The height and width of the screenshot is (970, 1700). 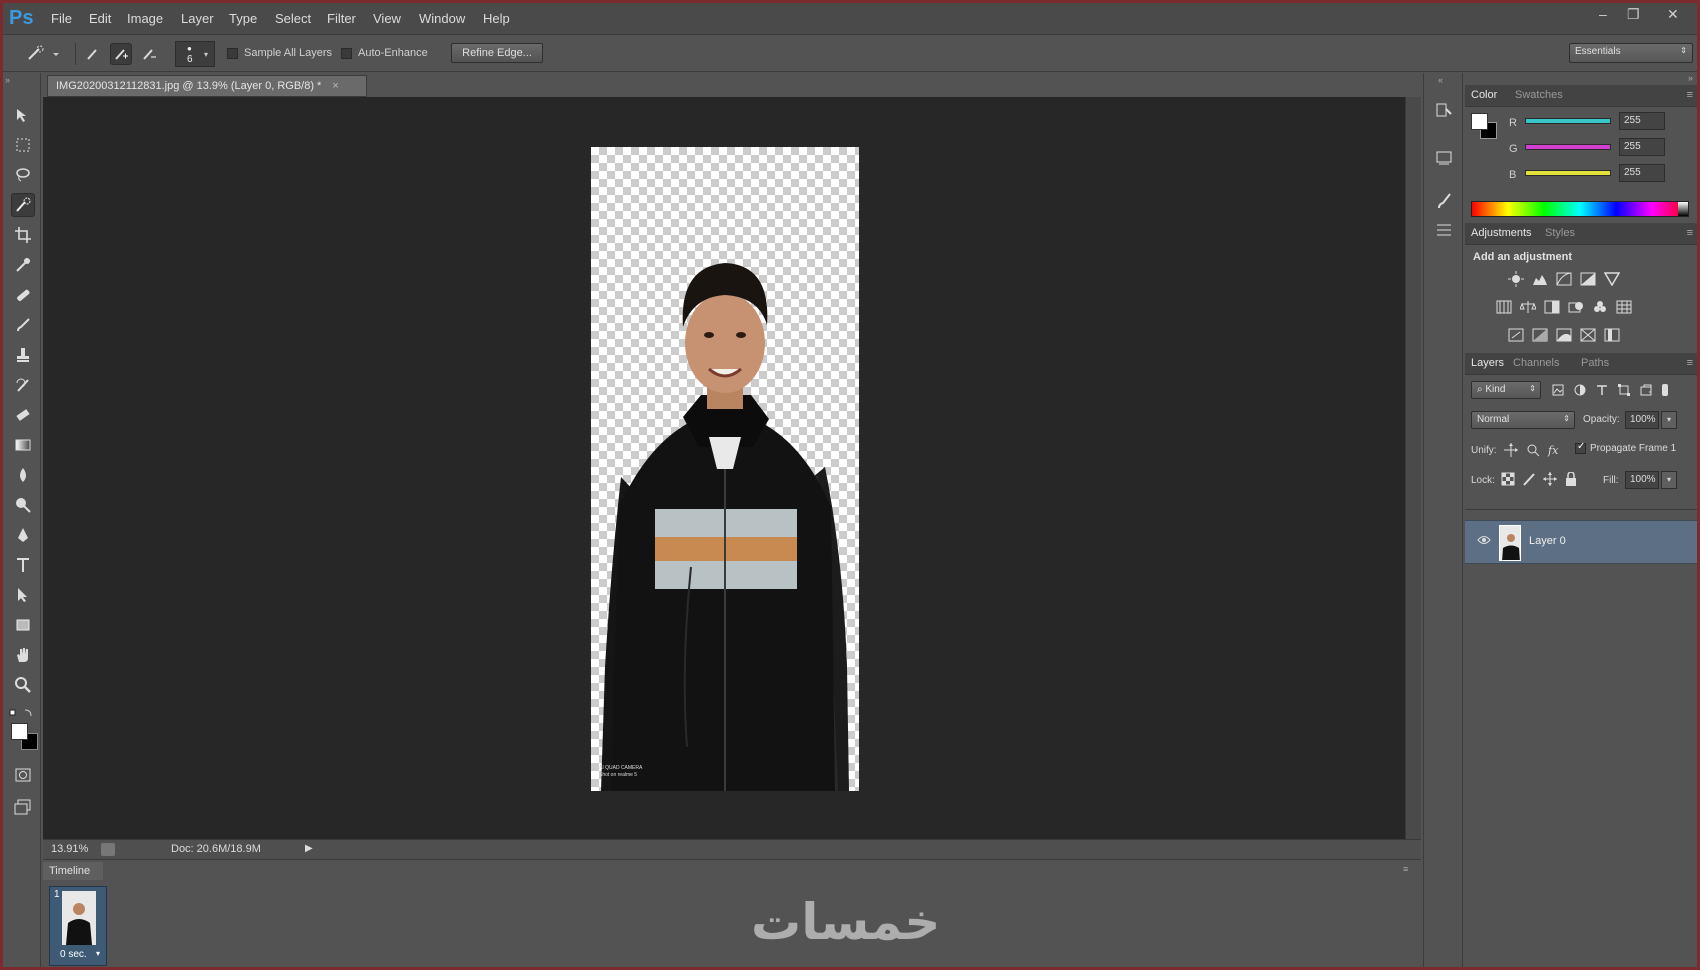 I want to click on lock-transparent-icon, so click(x=1508, y=479).